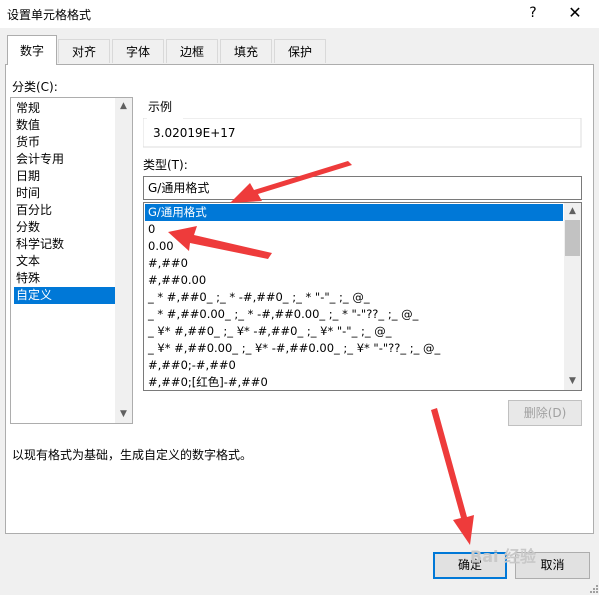 The image size is (599, 595). I want to click on watermark: Bai 经验, so click(503, 556).